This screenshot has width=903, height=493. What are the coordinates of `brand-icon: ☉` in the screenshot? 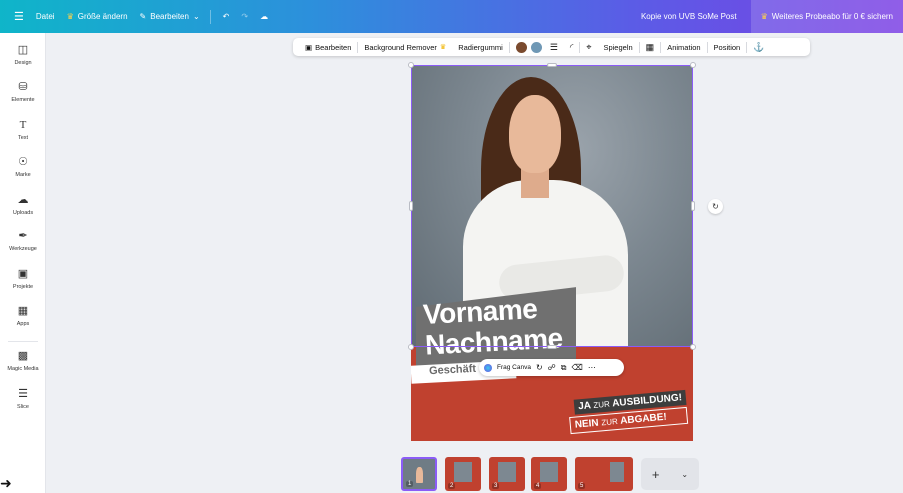 It's located at (23, 162).